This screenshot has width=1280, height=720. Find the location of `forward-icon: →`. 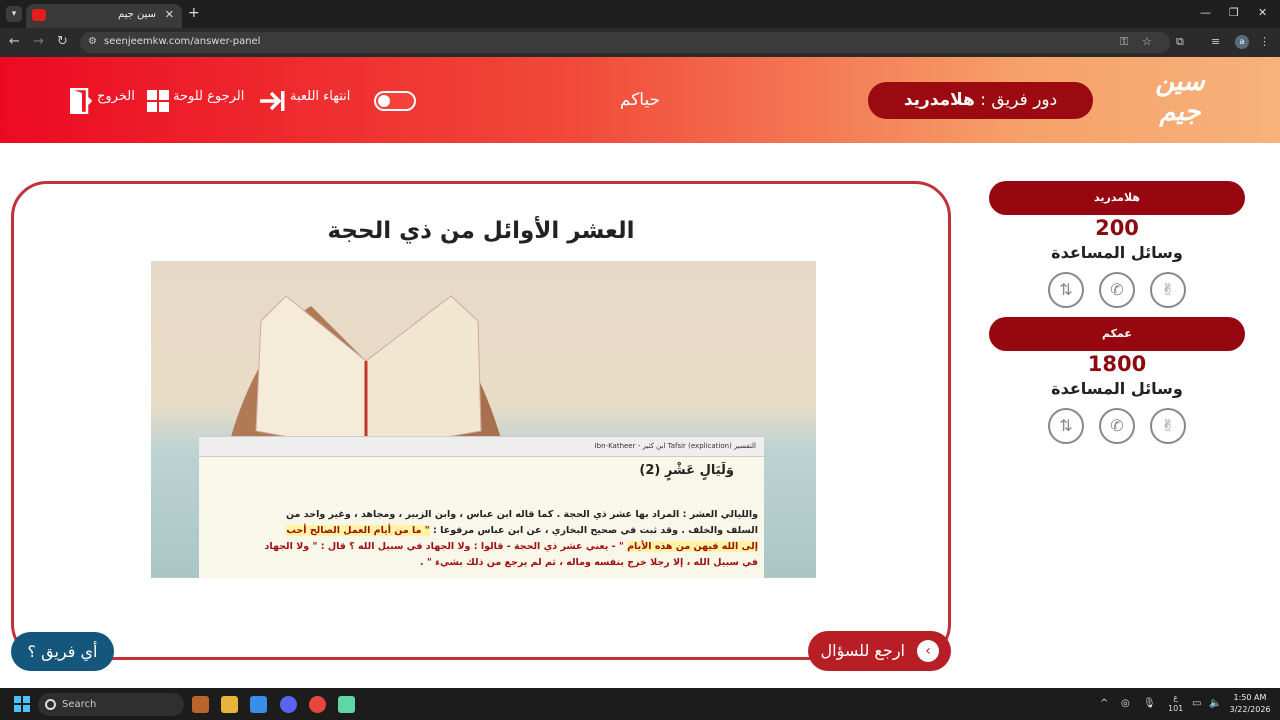

forward-icon: → is located at coordinates (38, 41).